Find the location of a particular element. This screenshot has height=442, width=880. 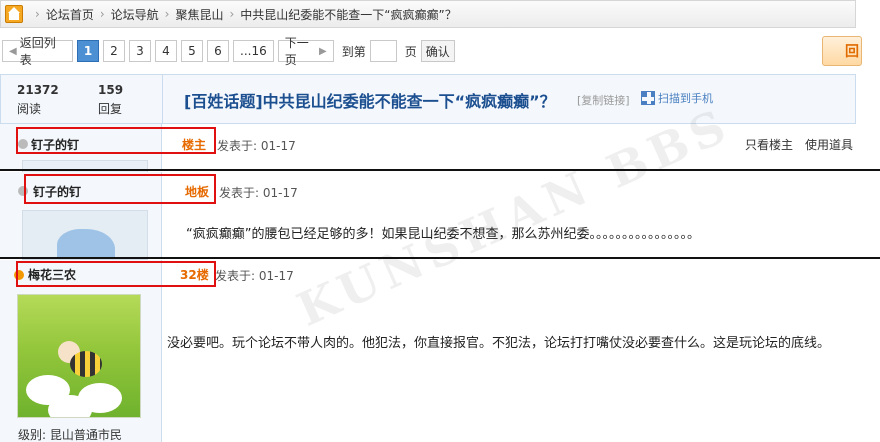

replies-count: 159 is located at coordinates (111, 90).